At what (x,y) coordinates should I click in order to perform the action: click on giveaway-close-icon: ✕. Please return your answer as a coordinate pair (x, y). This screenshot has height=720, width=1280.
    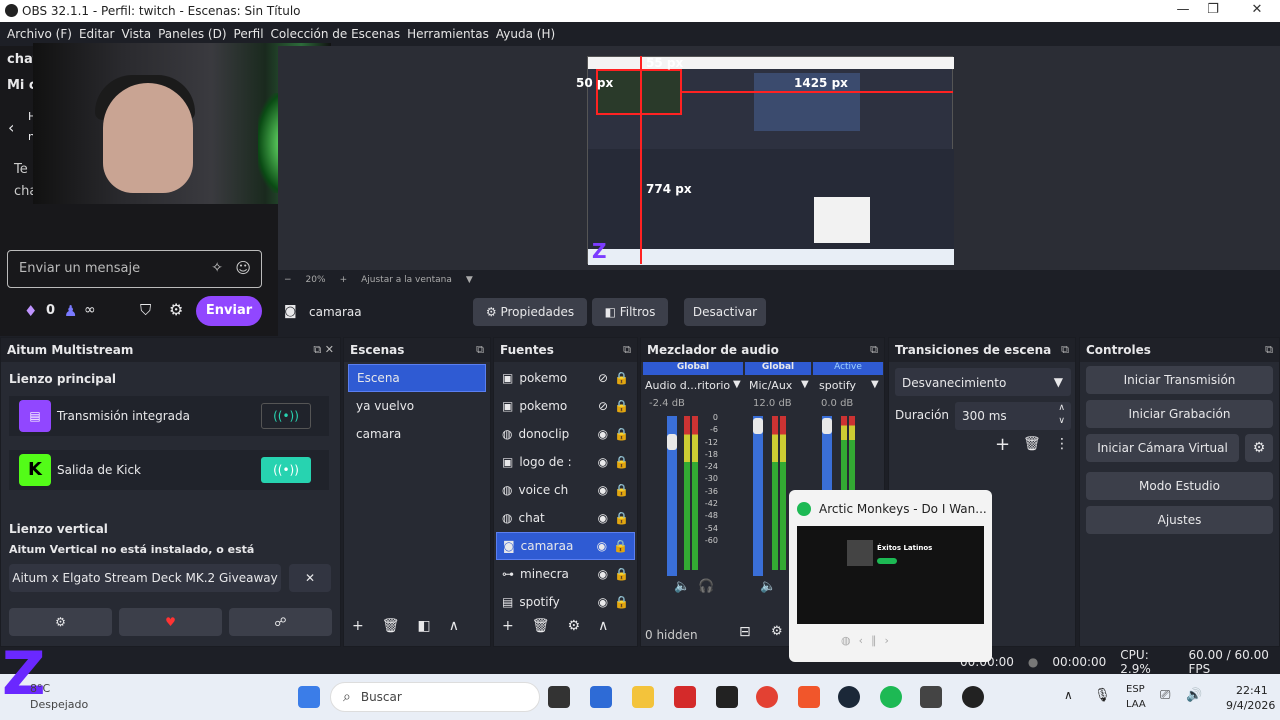
    Looking at the image, I should click on (310, 578).